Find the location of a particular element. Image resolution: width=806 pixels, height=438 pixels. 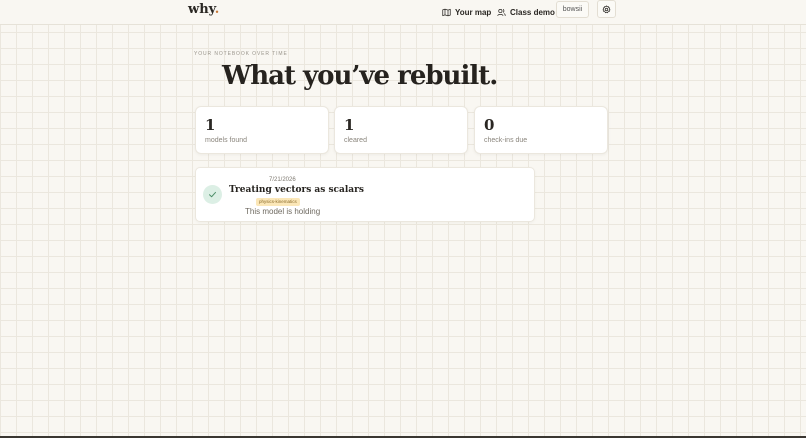

stat-card-models-found: 1 models found is located at coordinates (262, 130).